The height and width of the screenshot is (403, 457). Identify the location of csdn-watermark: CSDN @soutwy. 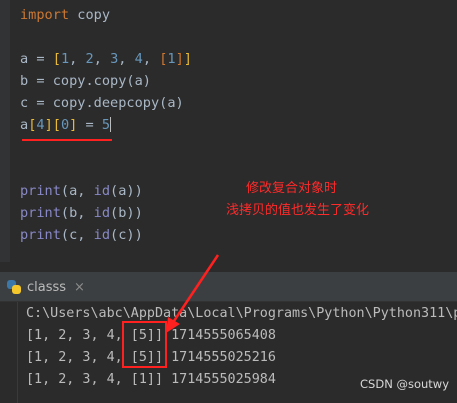
(404, 384).